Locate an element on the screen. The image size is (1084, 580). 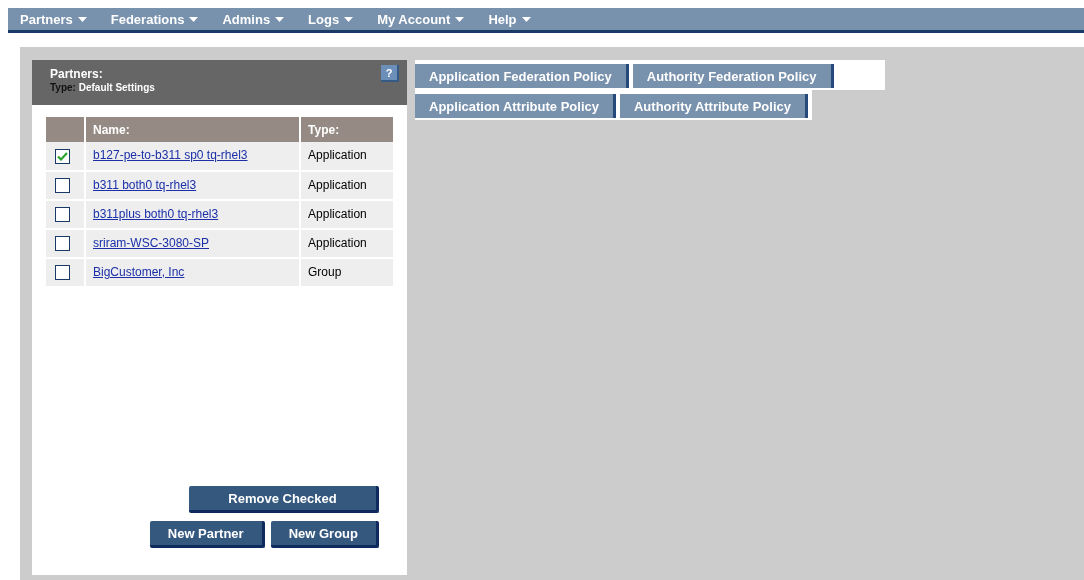
column-header: Type: is located at coordinates (346, 129).